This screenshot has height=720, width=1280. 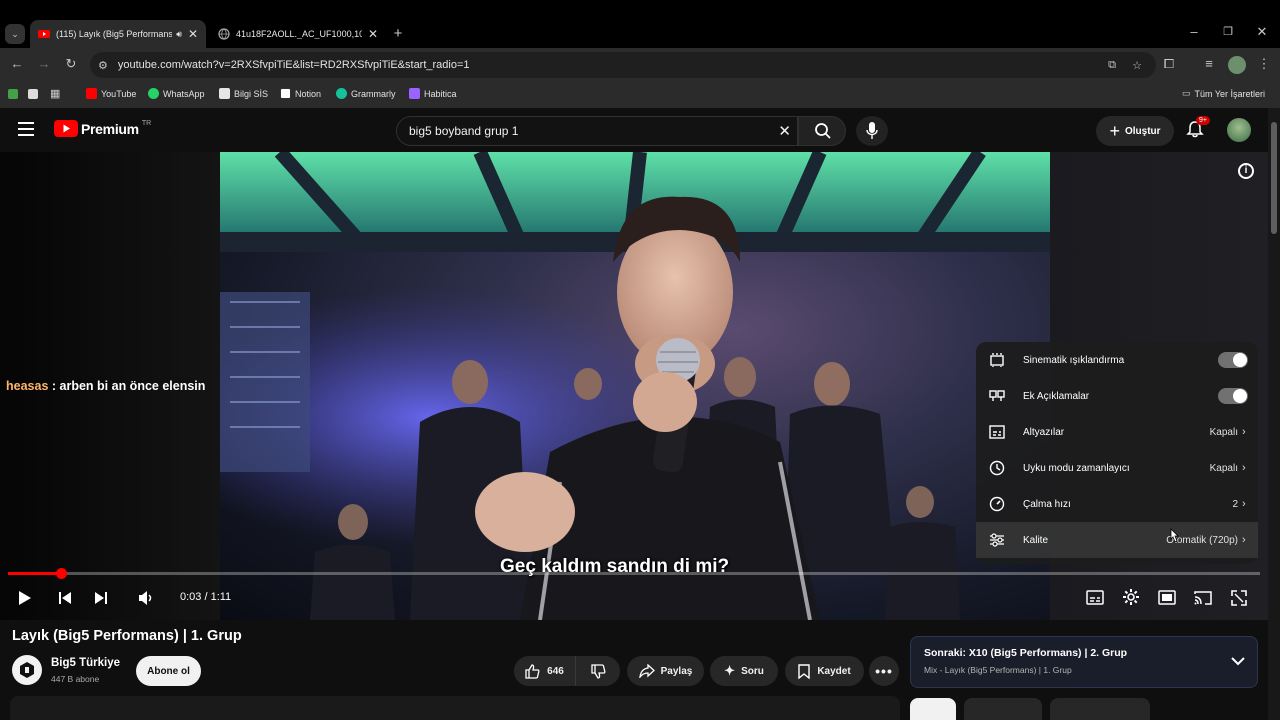 I want to click on close-window-icon: ✕, so click(x=1262, y=32).